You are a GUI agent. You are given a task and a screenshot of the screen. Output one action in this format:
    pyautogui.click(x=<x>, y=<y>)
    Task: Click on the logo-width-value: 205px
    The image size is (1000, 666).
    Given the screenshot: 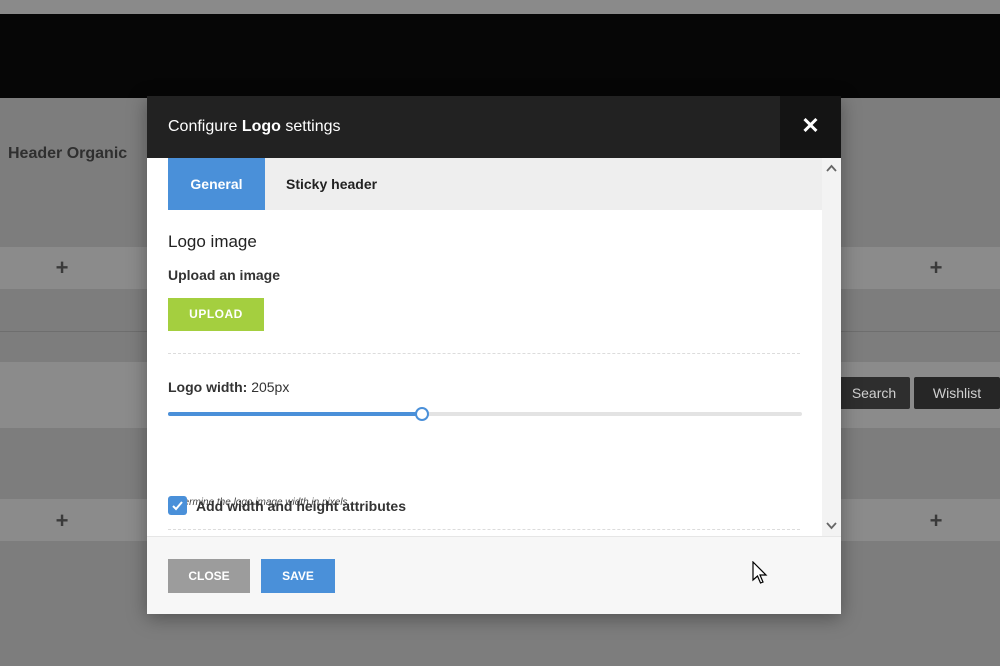 What is the action you would take?
    pyautogui.click(x=268, y=387)
    